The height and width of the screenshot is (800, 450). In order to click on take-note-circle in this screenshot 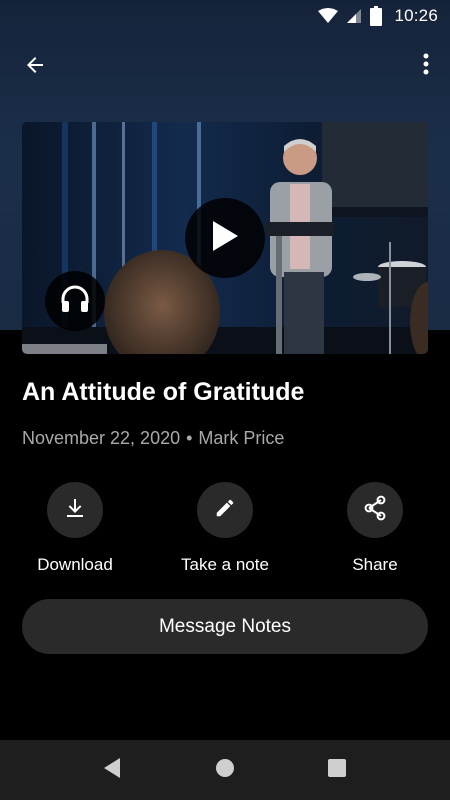, I will do `click(225, 510)`.